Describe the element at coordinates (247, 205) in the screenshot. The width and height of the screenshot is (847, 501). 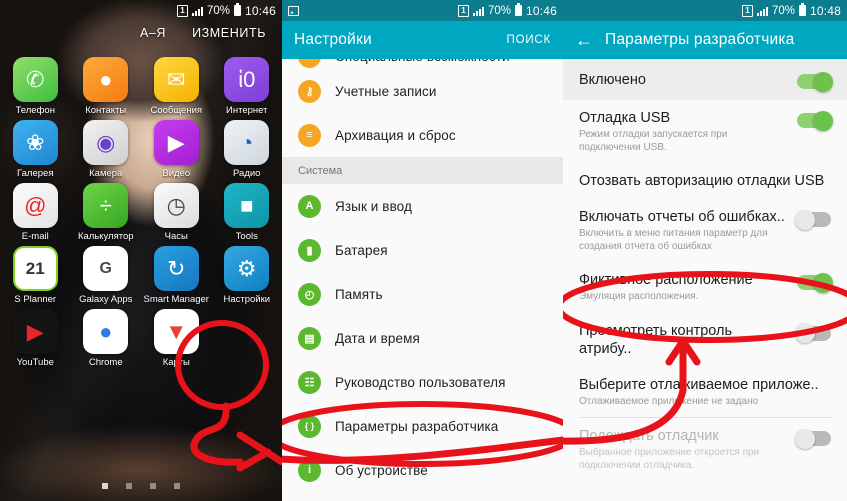
I see `tools-folder-icon: ■` at that location.